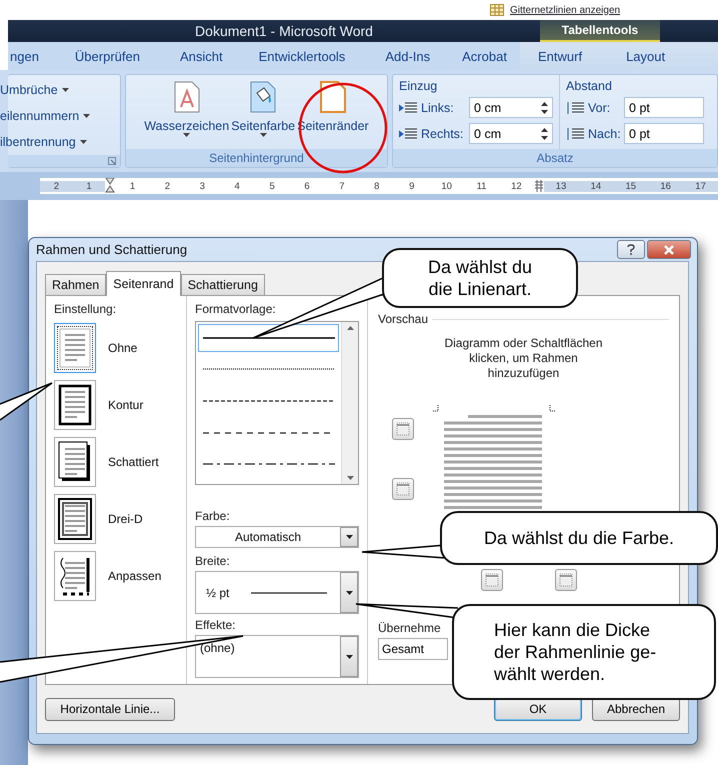  I want to click on field-label: Nach:, so click(604, 133).